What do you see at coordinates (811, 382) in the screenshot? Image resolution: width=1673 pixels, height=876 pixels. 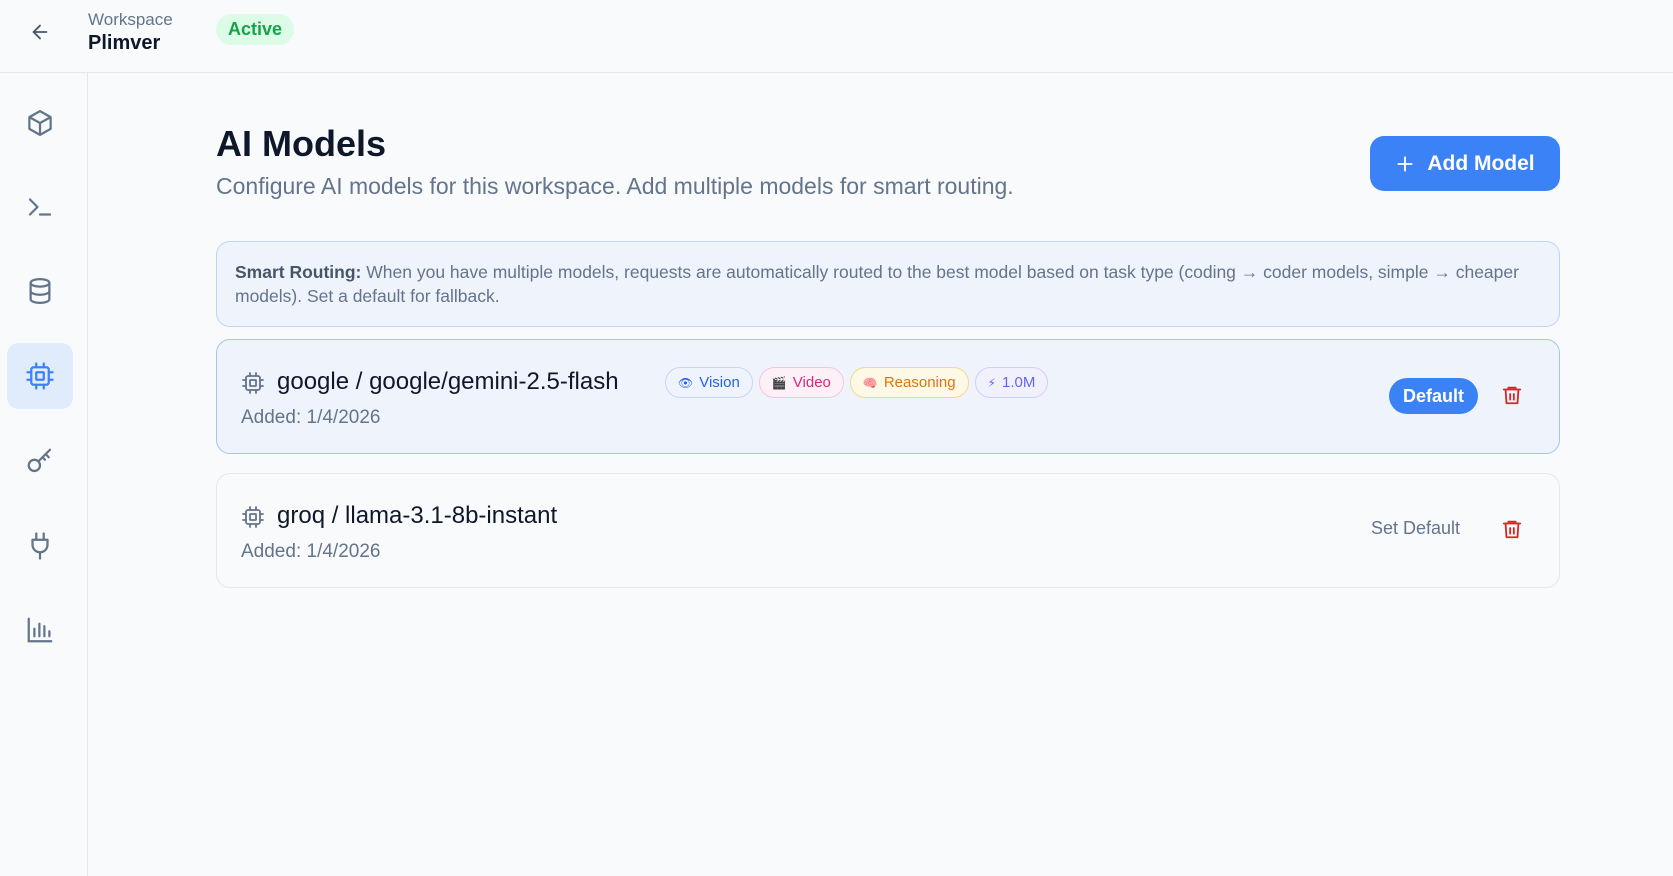 I see `tag-label: Video` at bounding box center [811, 382].